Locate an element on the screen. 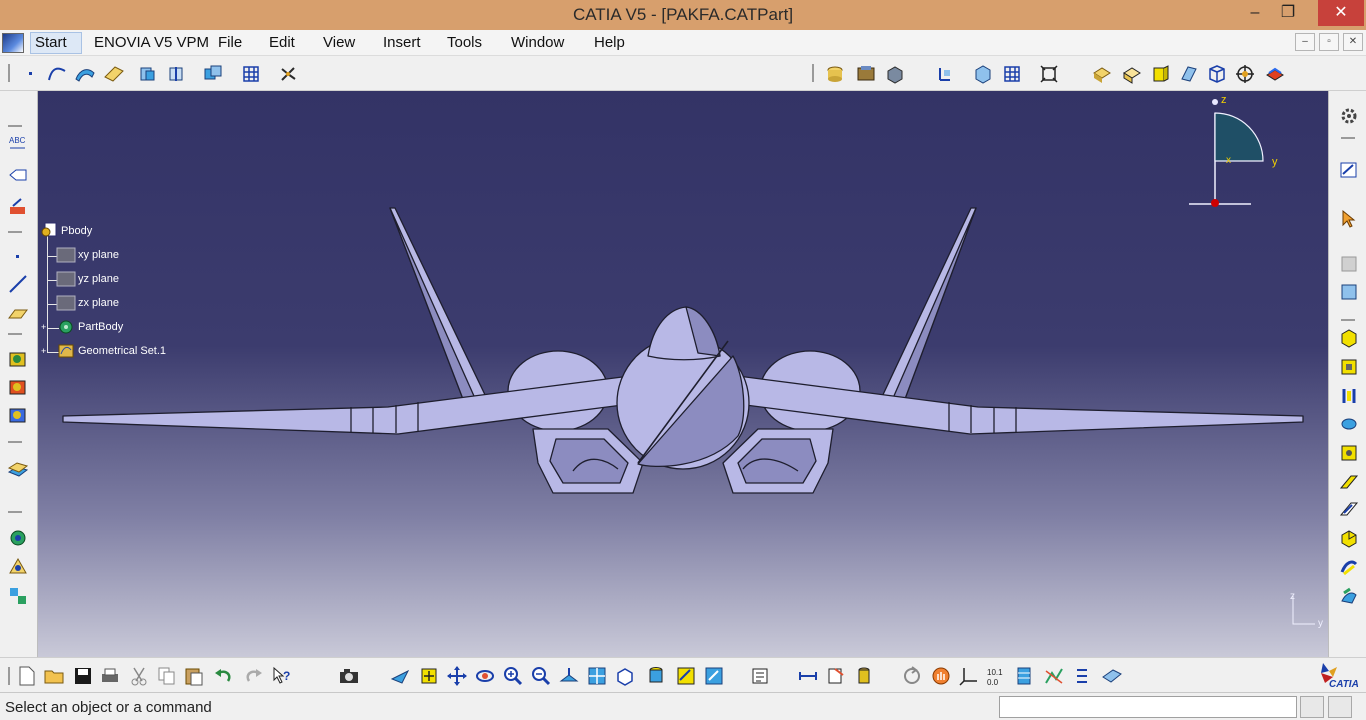  remove-lump-icon is located at coordinates (1349, 596).